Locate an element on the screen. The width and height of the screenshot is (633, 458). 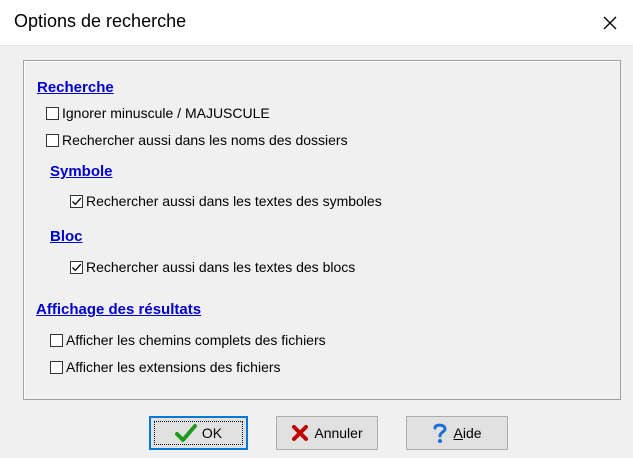
show-extensions-label: Afficher les extensions des fichiers is located at coordinates (173, 367).